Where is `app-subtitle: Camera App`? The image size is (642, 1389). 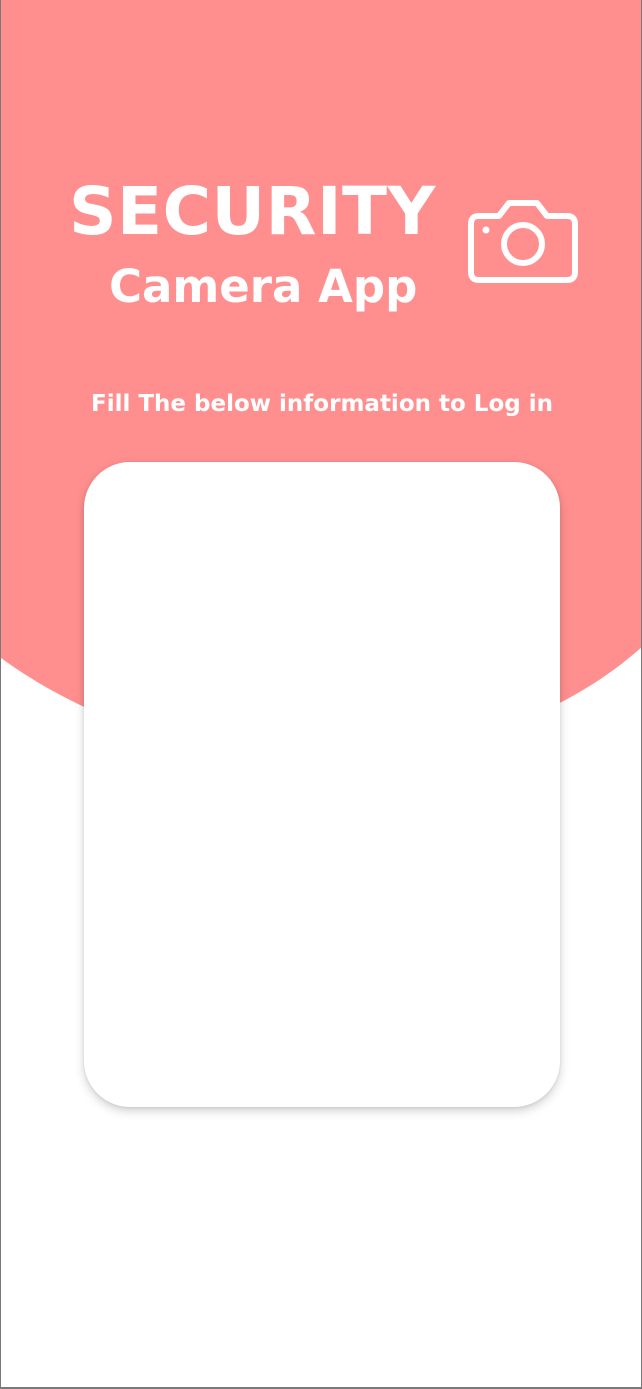 app-subtitle: Camera App is located at coordinates (263, 286).